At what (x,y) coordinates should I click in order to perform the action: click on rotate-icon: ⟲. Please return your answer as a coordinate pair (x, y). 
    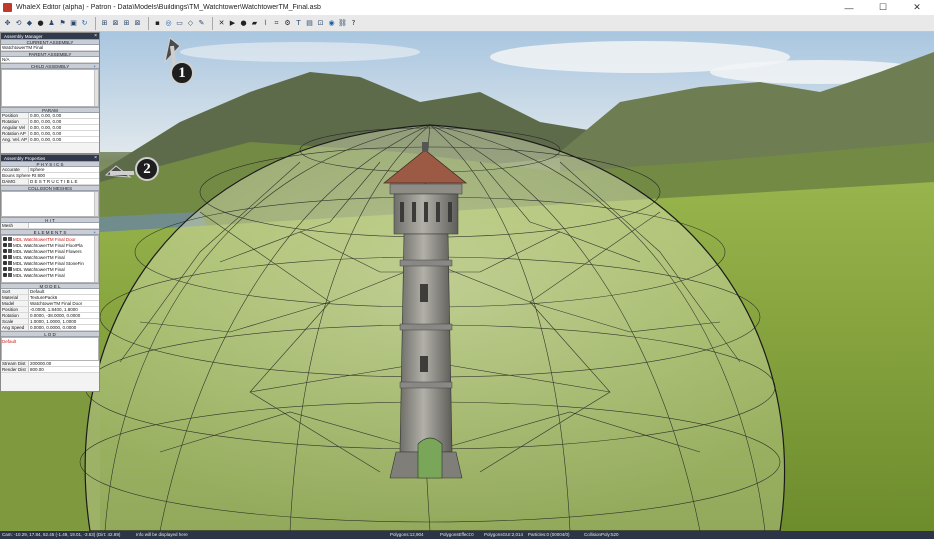
    Looking at the image, I should click on (18, 23).